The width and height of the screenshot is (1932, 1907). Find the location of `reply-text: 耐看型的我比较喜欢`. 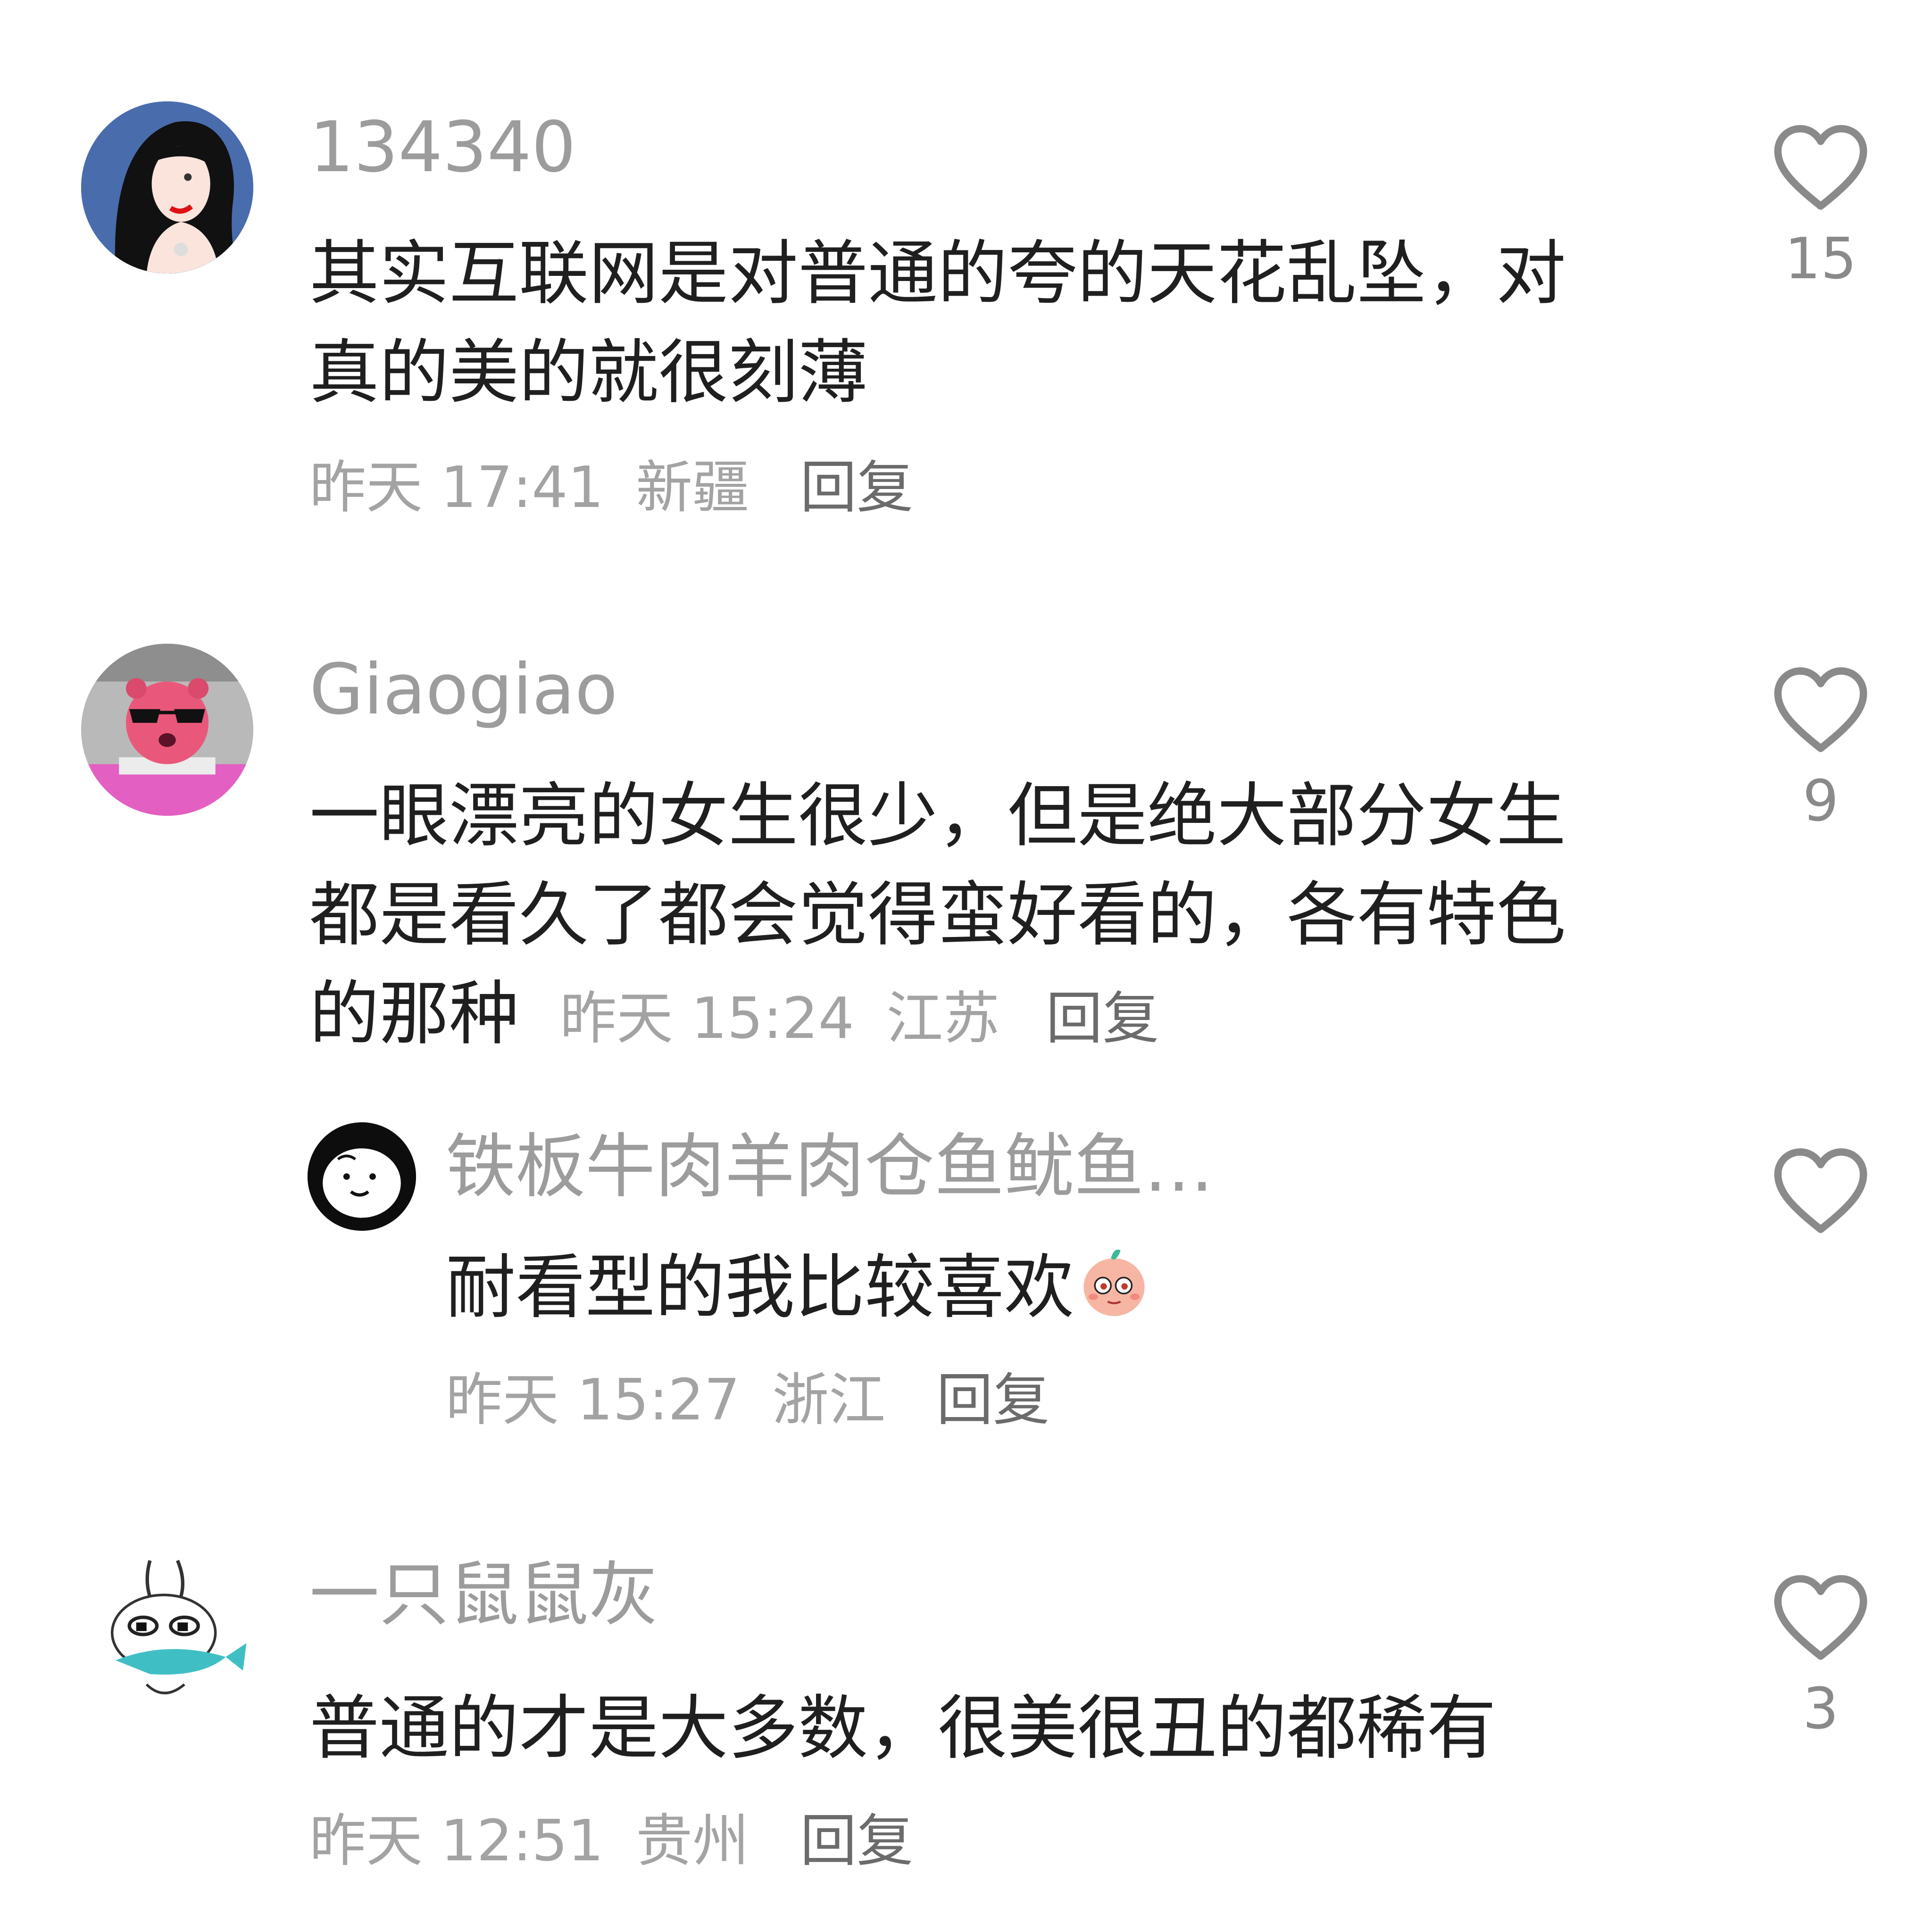

reply-text: 耐看型的我比较喜欢 is located at coordinates (1035, 1287).